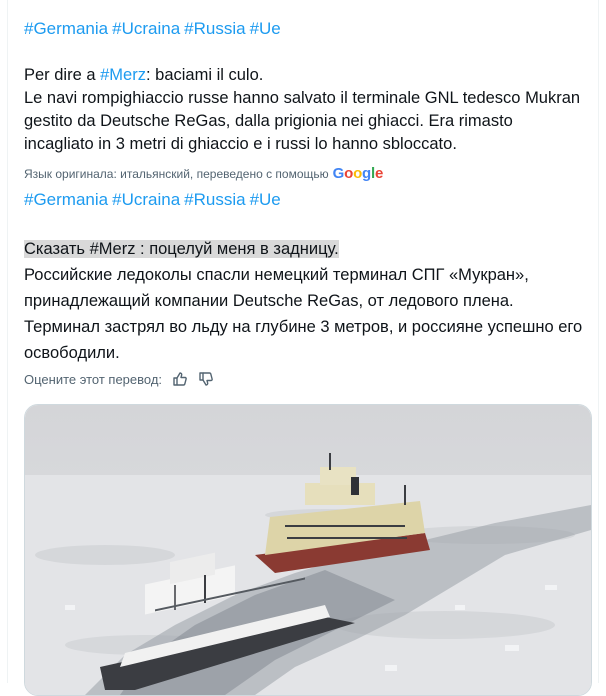 This screenshot has width=606, height=696. I want to click on google-logo: Google, so click(358, 173).